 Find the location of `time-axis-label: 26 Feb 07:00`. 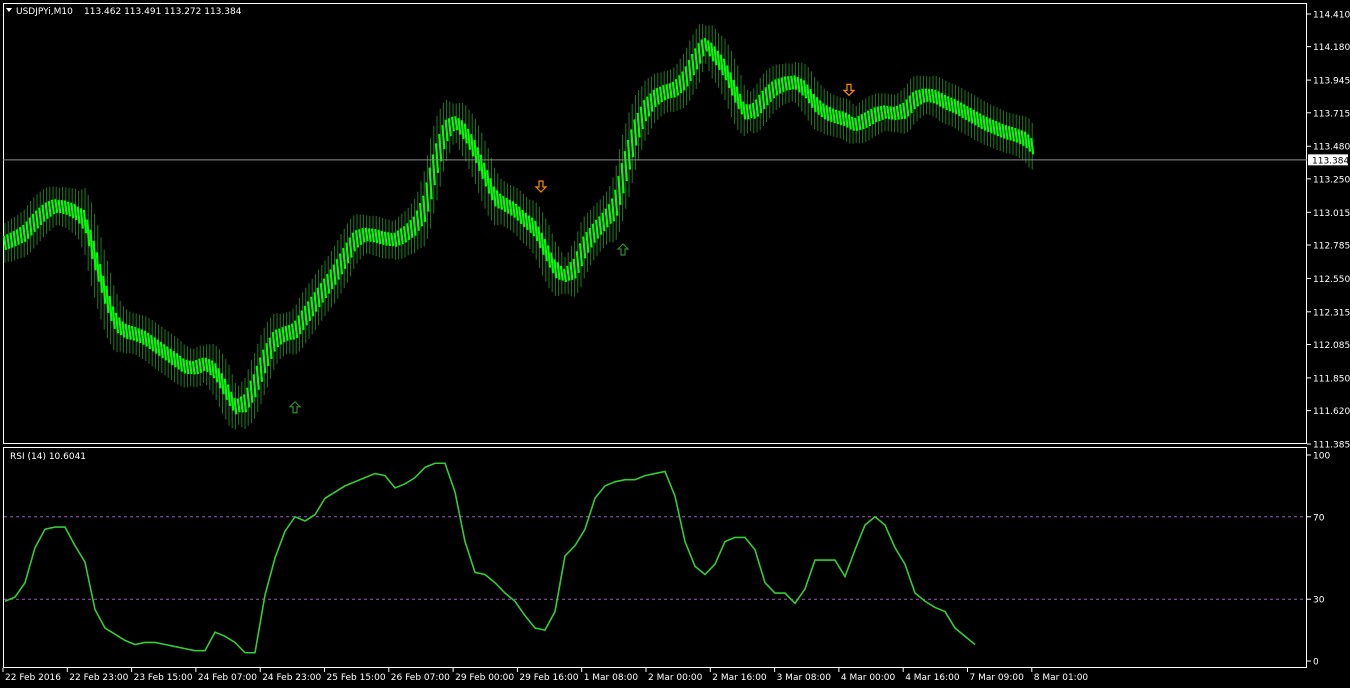

time-axis-label: 26 Feb 07:00 is located at coordinates (420, 678).